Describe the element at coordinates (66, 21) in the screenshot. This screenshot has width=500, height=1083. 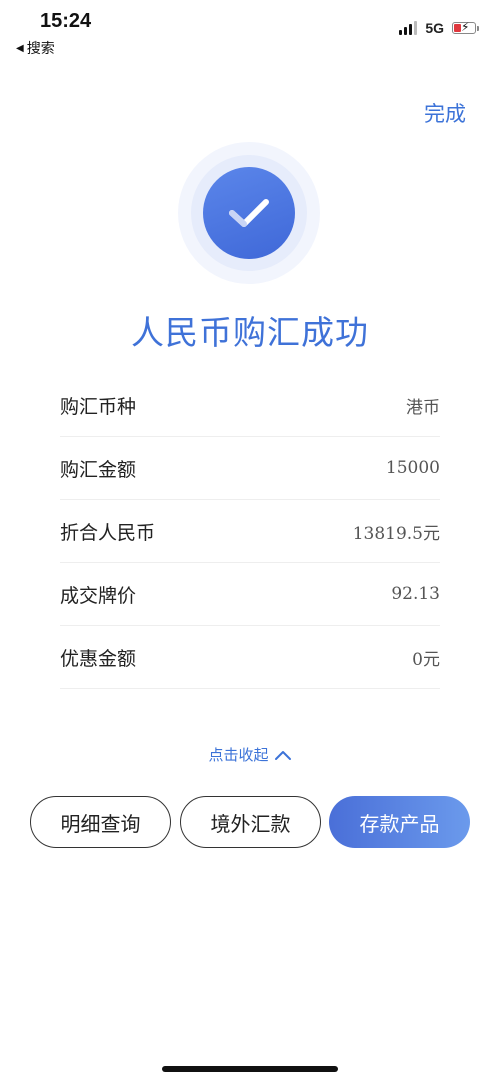
I see `status-time: 15:24` at that location.